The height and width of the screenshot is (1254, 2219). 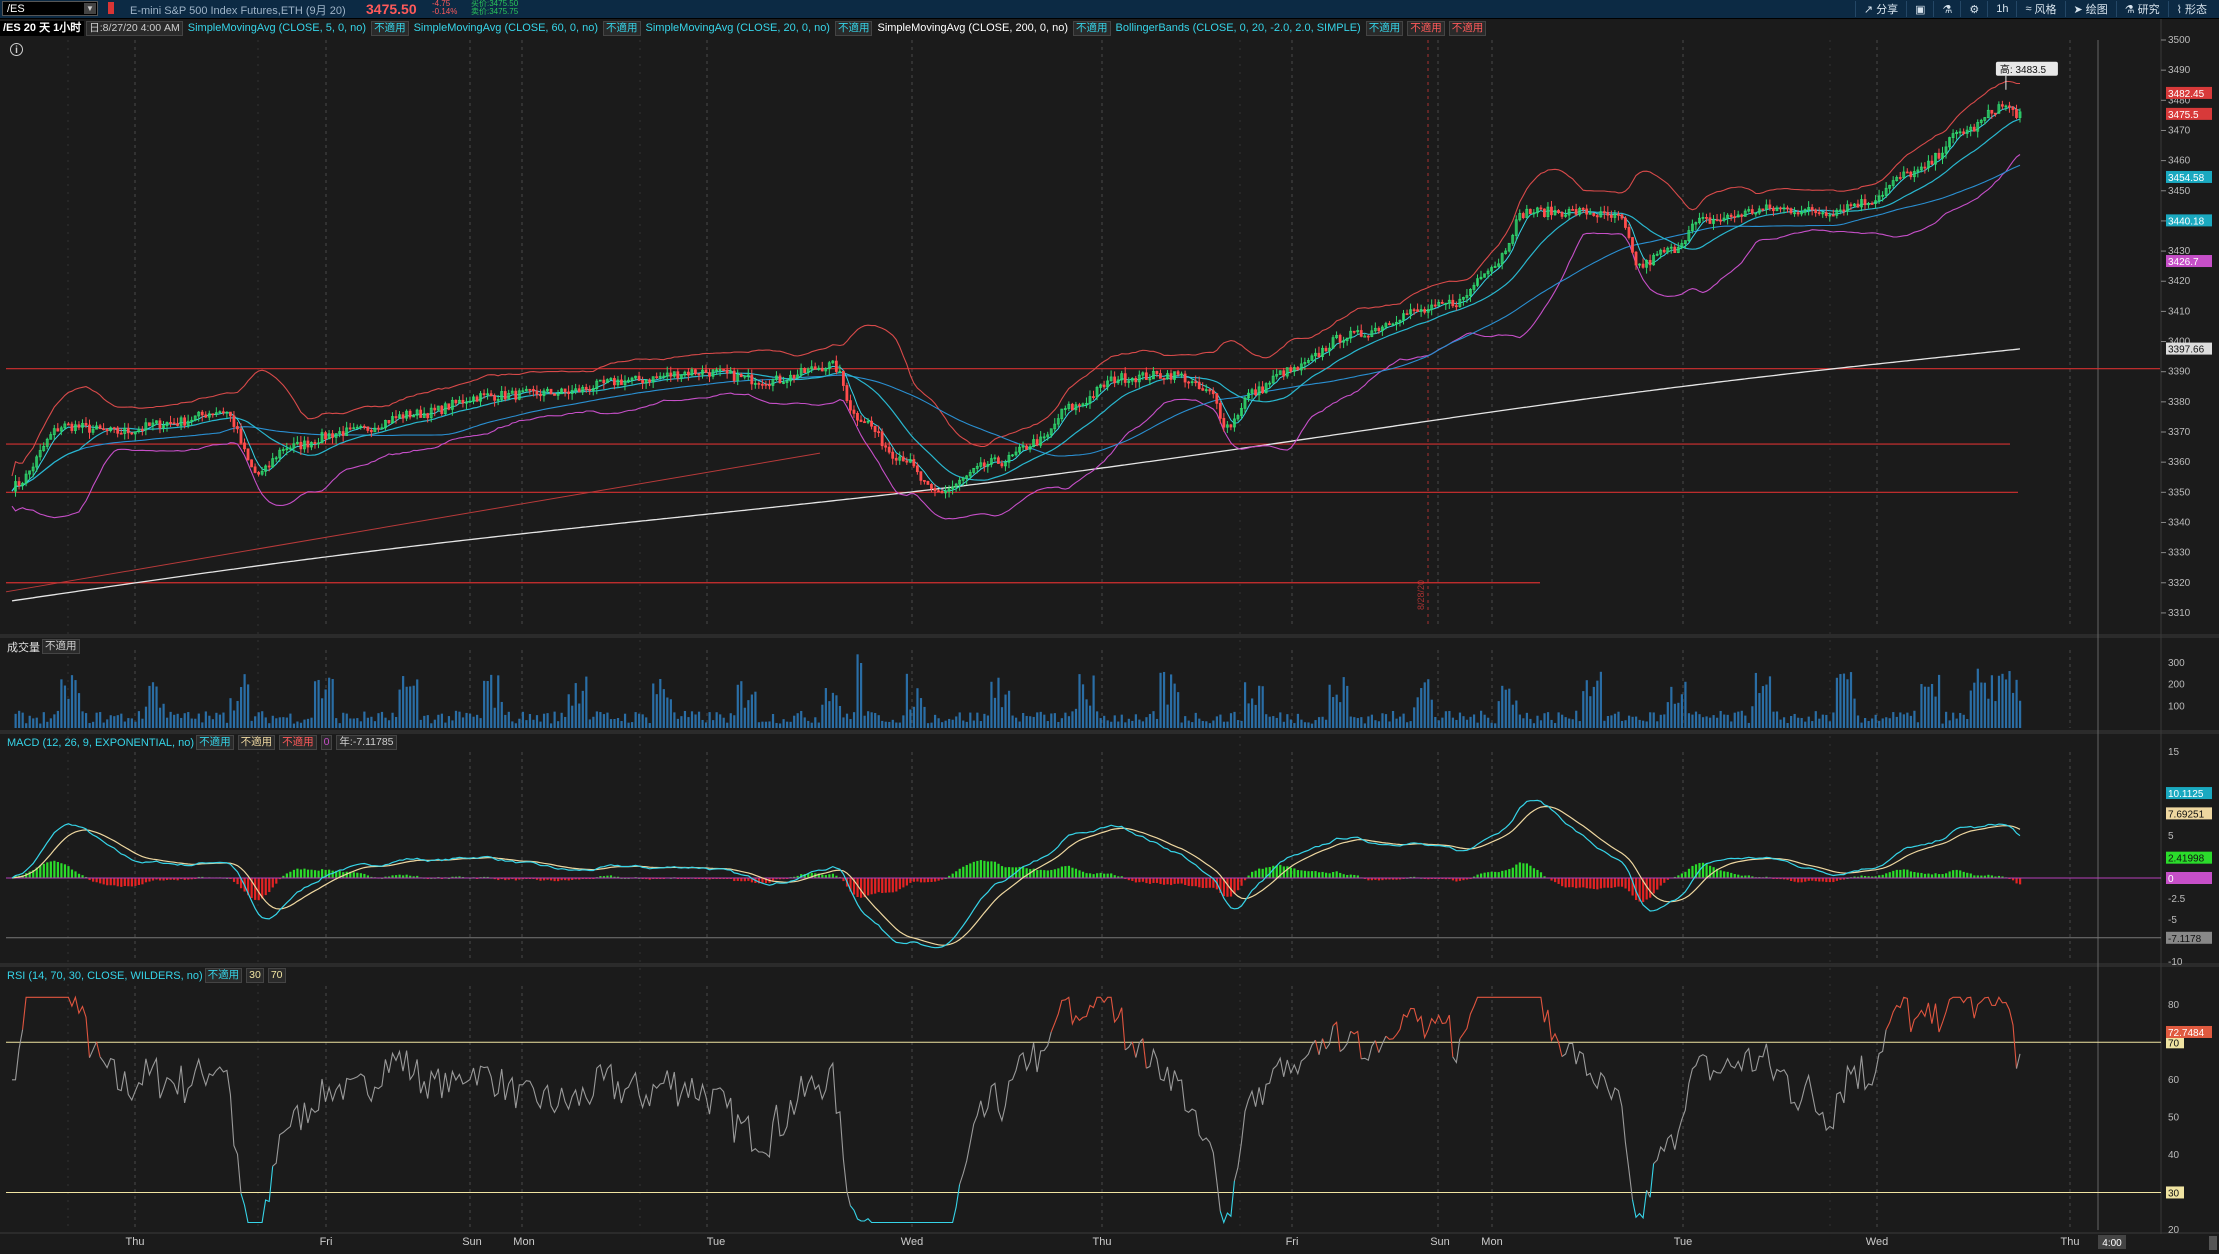 What do you see at coordinates (1973, 9) in the screenshot?
I see `toolbar-button-3: ⚙` at bounding box center [1973, 9].